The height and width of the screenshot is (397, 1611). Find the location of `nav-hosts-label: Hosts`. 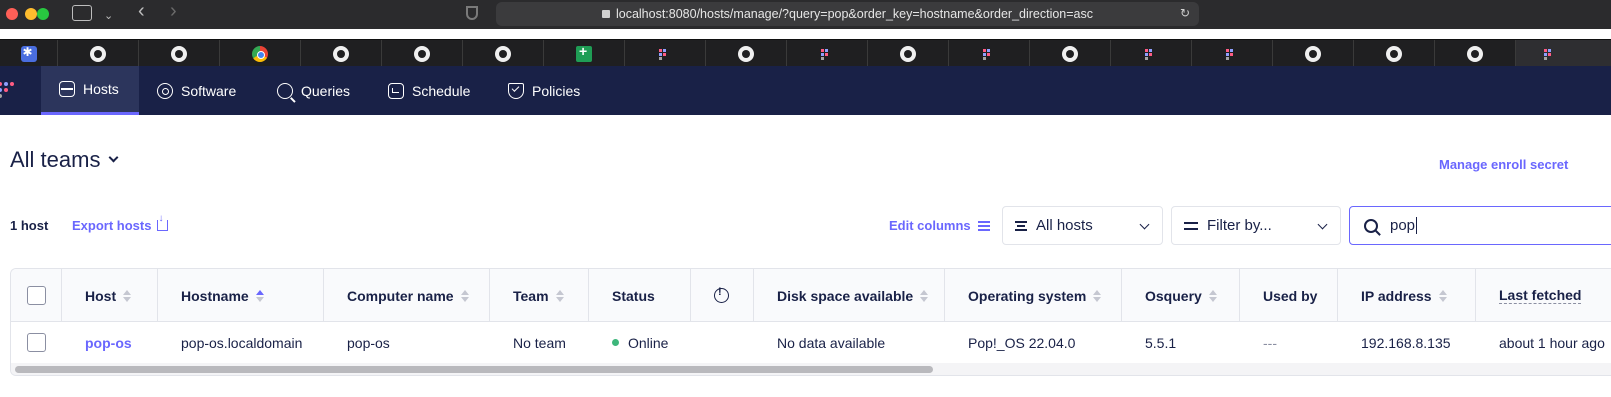

nav-hosts-label: Hosts is located at coordinates (101, 89).